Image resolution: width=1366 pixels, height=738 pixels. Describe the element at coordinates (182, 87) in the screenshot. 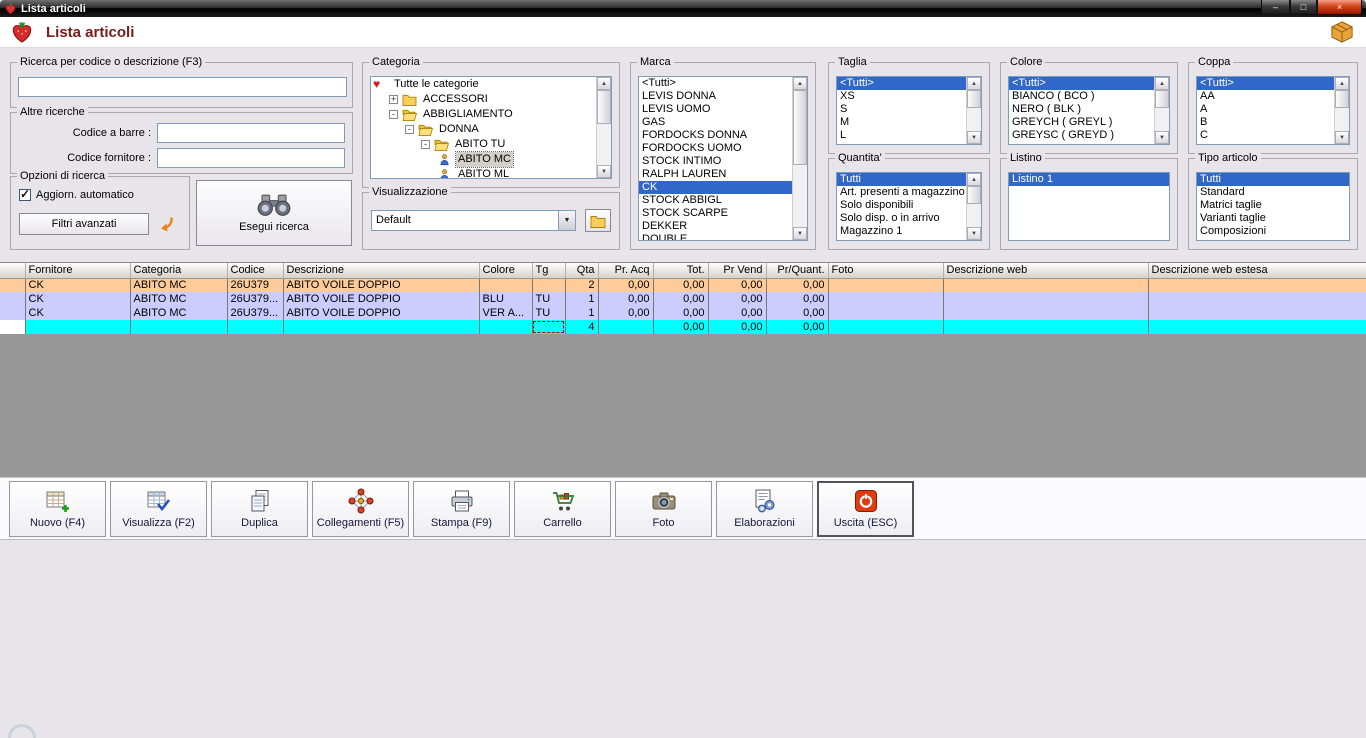

I see `search-input` at that location.